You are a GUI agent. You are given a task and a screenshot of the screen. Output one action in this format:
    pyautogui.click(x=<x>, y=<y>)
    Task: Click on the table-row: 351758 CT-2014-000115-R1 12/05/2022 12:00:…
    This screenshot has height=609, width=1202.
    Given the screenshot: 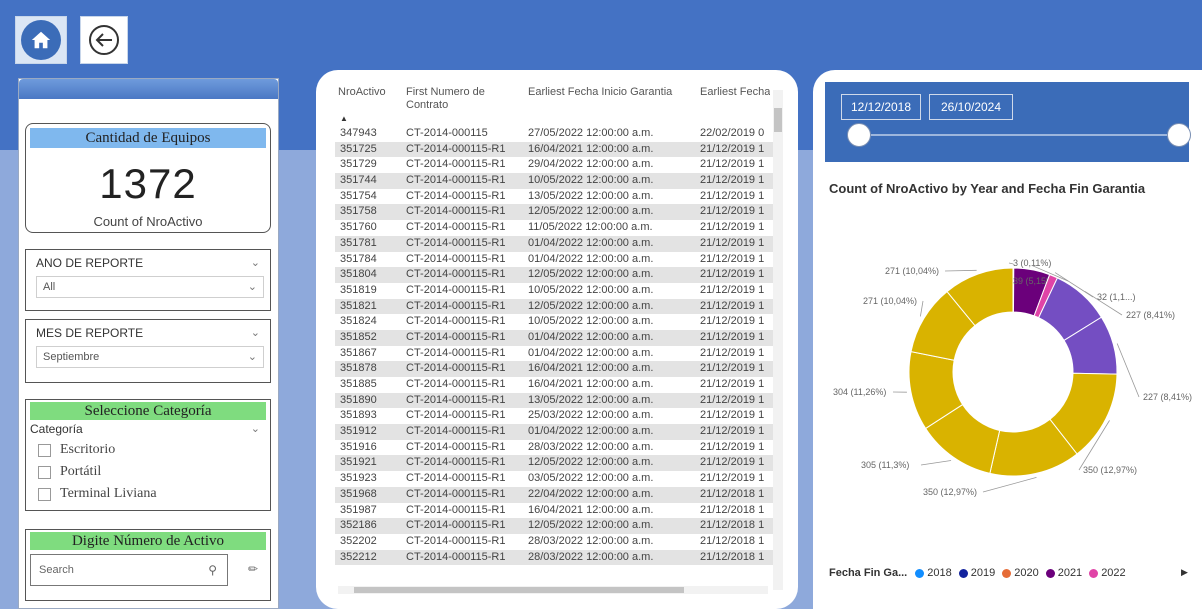 What is the action you would take?
    pyautogui.click(x=558, y=212)
    